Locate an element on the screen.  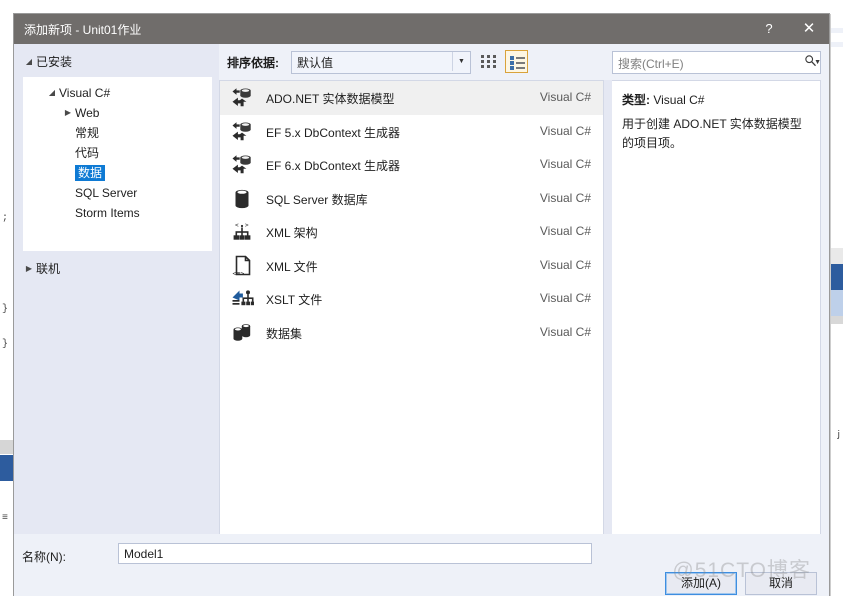
tree-group-online: ▶ 联机 is located at coordinates (116, 269).